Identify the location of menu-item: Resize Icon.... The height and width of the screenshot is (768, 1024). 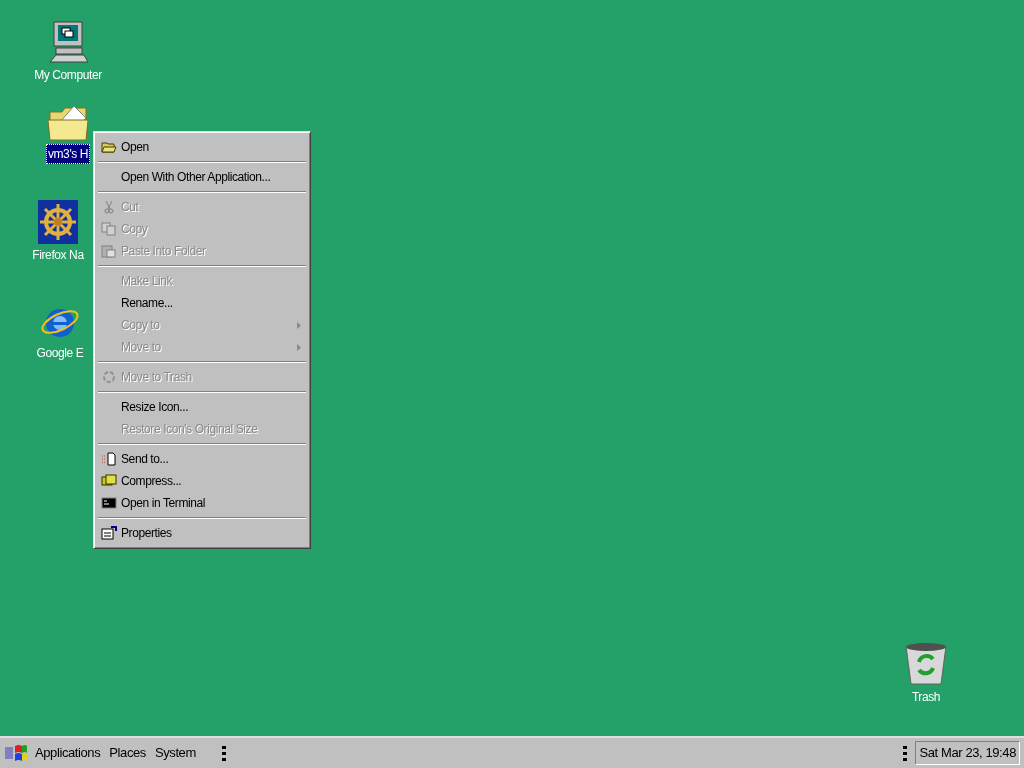
(202, 407).